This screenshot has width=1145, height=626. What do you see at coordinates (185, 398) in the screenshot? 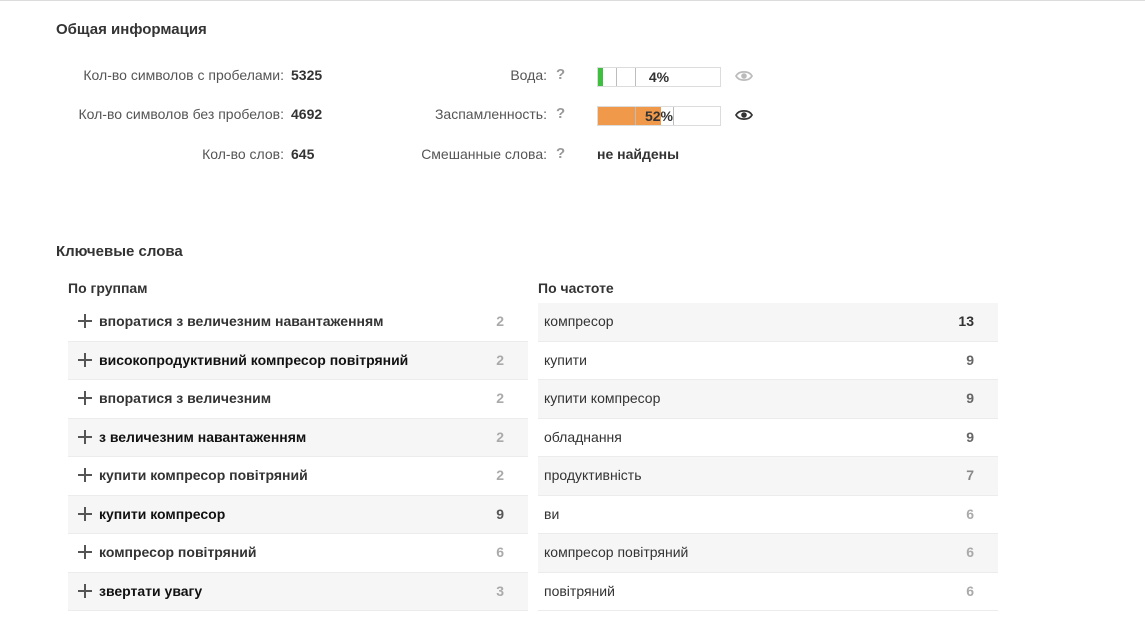
I see `group-phrase: впоратися з величезним` at bounding box center [185, 398].